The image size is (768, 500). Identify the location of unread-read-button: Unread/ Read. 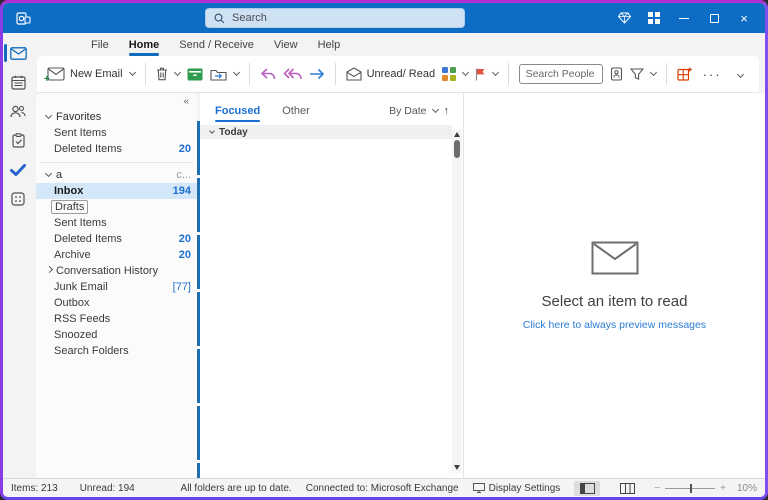
(391, 74).